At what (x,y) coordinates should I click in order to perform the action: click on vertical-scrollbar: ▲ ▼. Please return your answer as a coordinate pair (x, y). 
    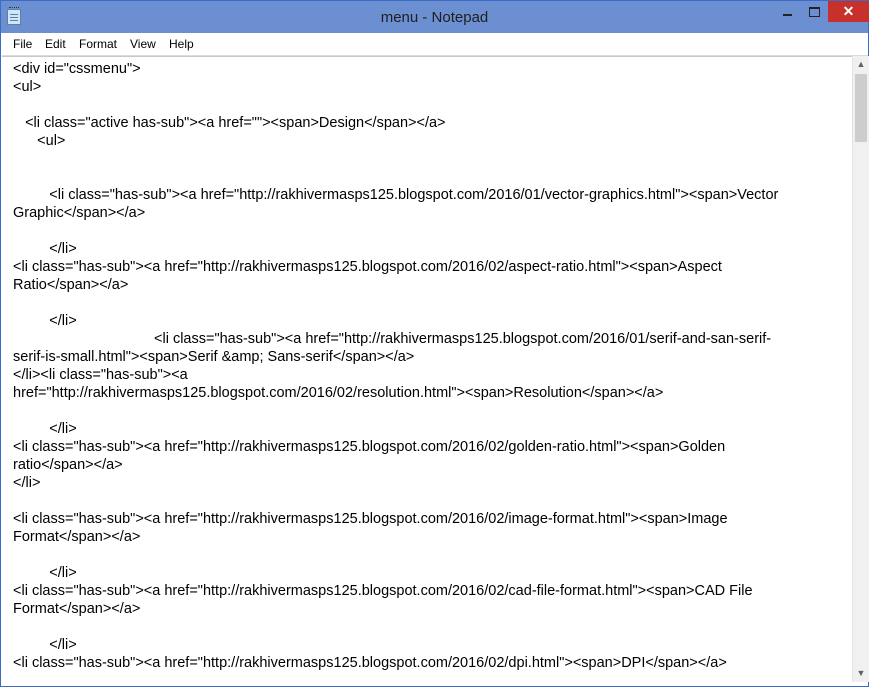
    Looking at the image, I should click on (860, 369).